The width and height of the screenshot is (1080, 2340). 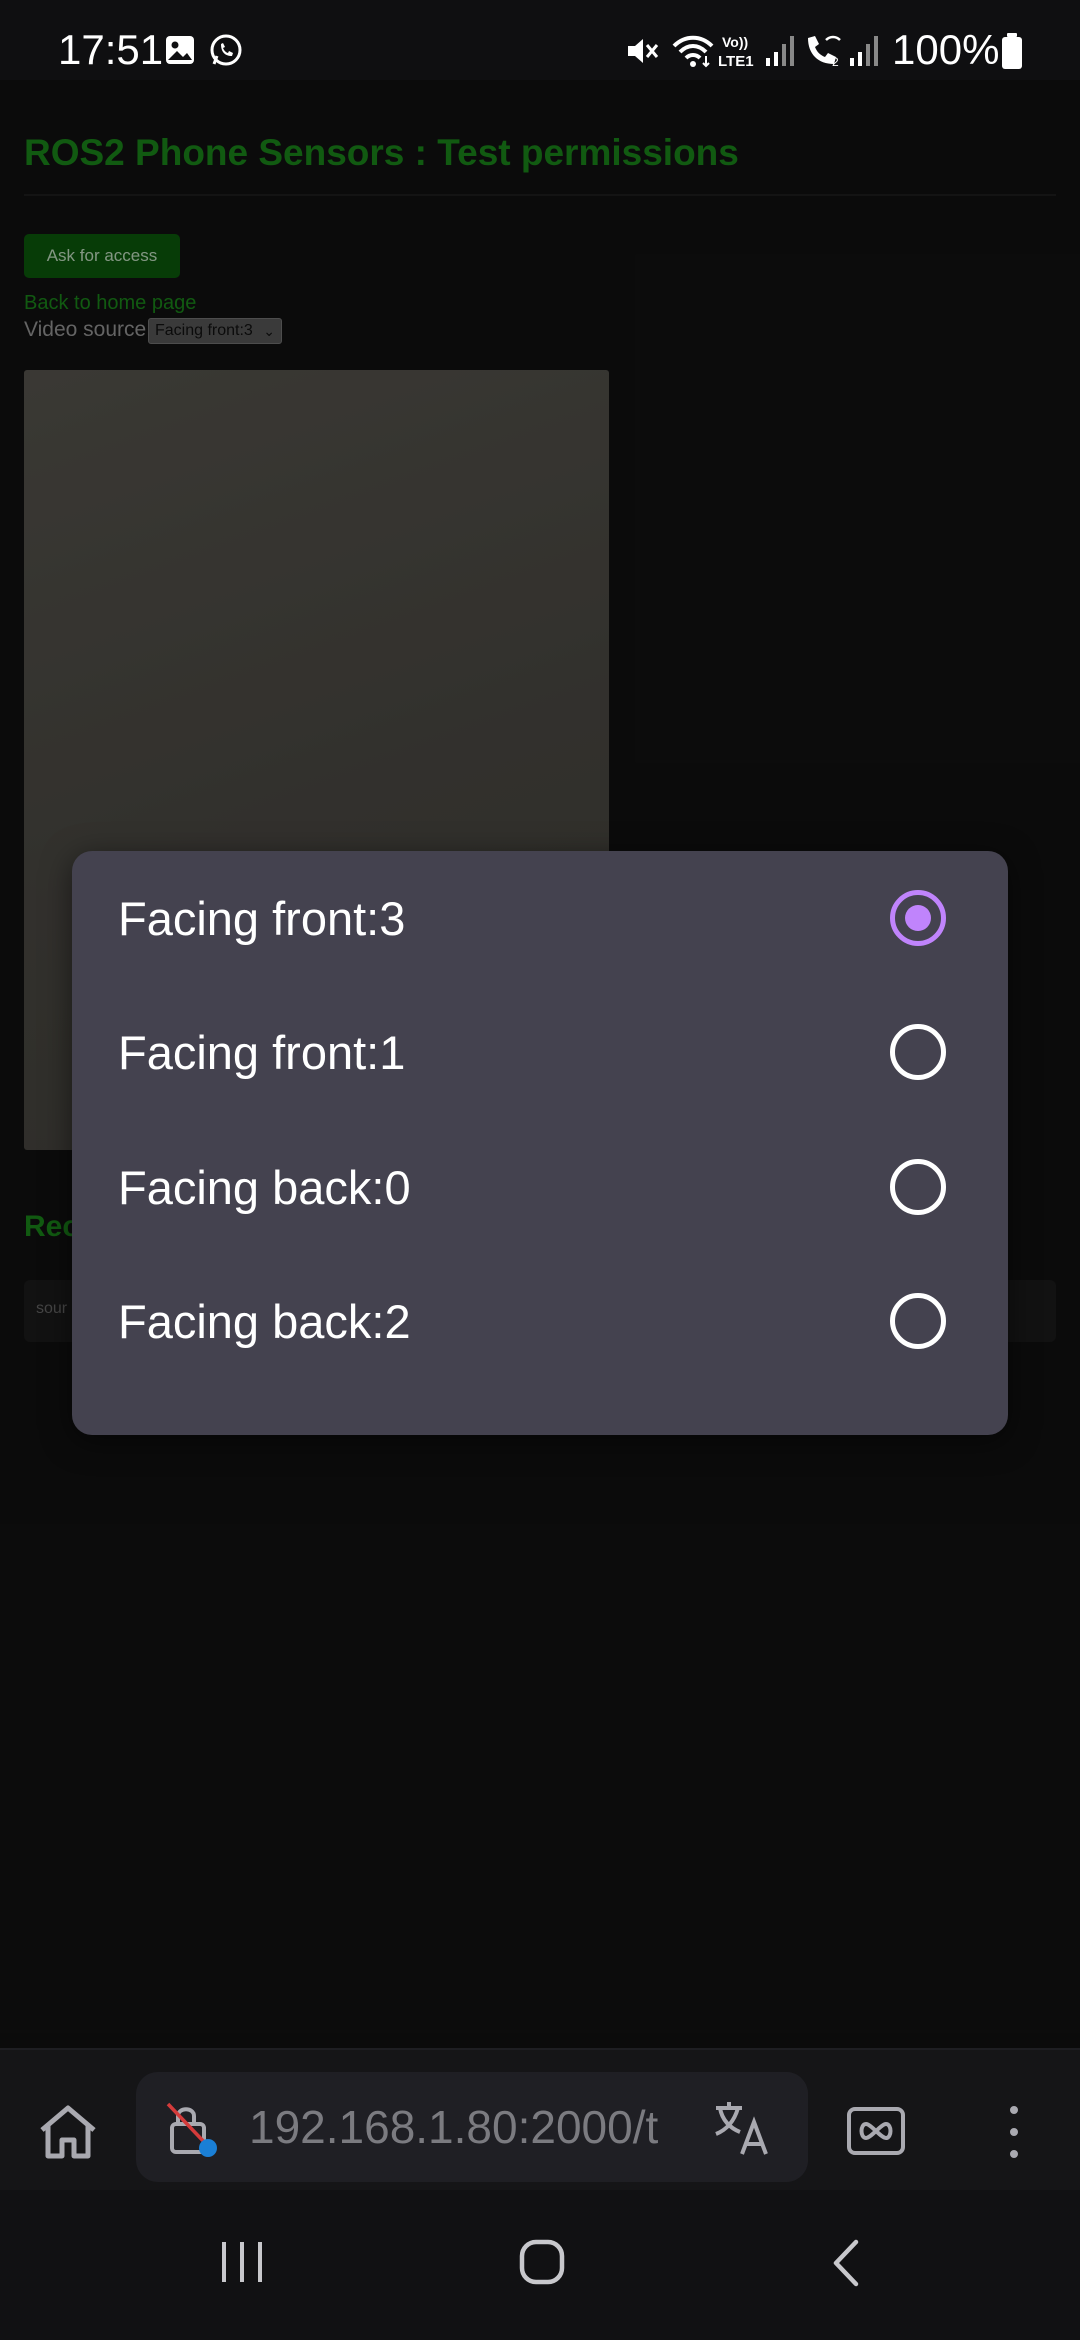 I want to click on option-facing-back-0: Facing back:0, so click(x=540, y=1187).